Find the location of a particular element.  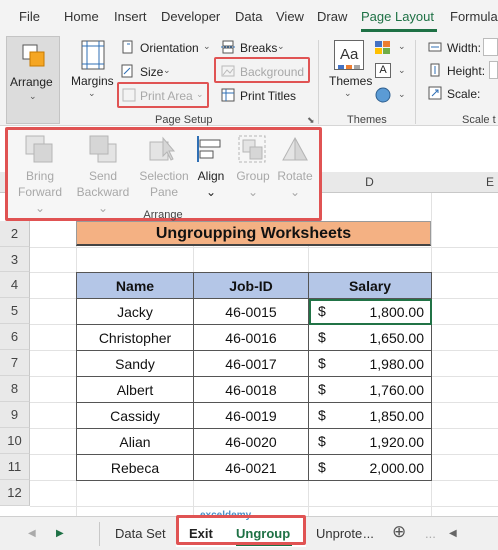

breaks-button: Breaks is located at coordinates (258, 48).